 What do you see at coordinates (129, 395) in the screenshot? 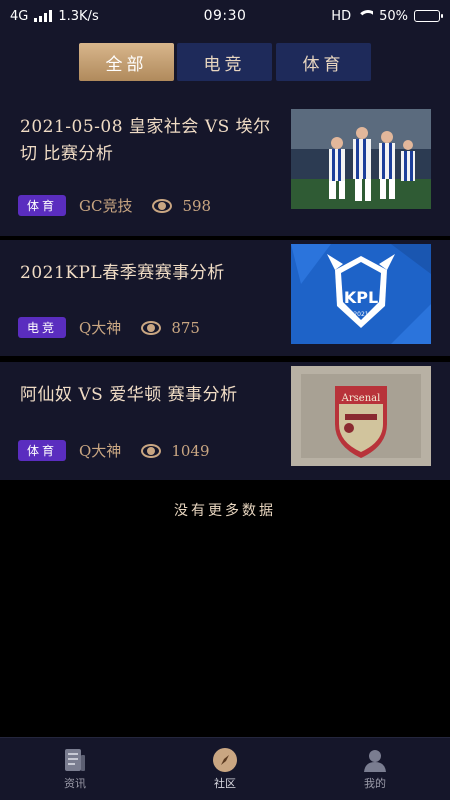
I see `article-title: 阿仙奴 VS 爱华顿 赛事分析` at bounding box center [129, 395].